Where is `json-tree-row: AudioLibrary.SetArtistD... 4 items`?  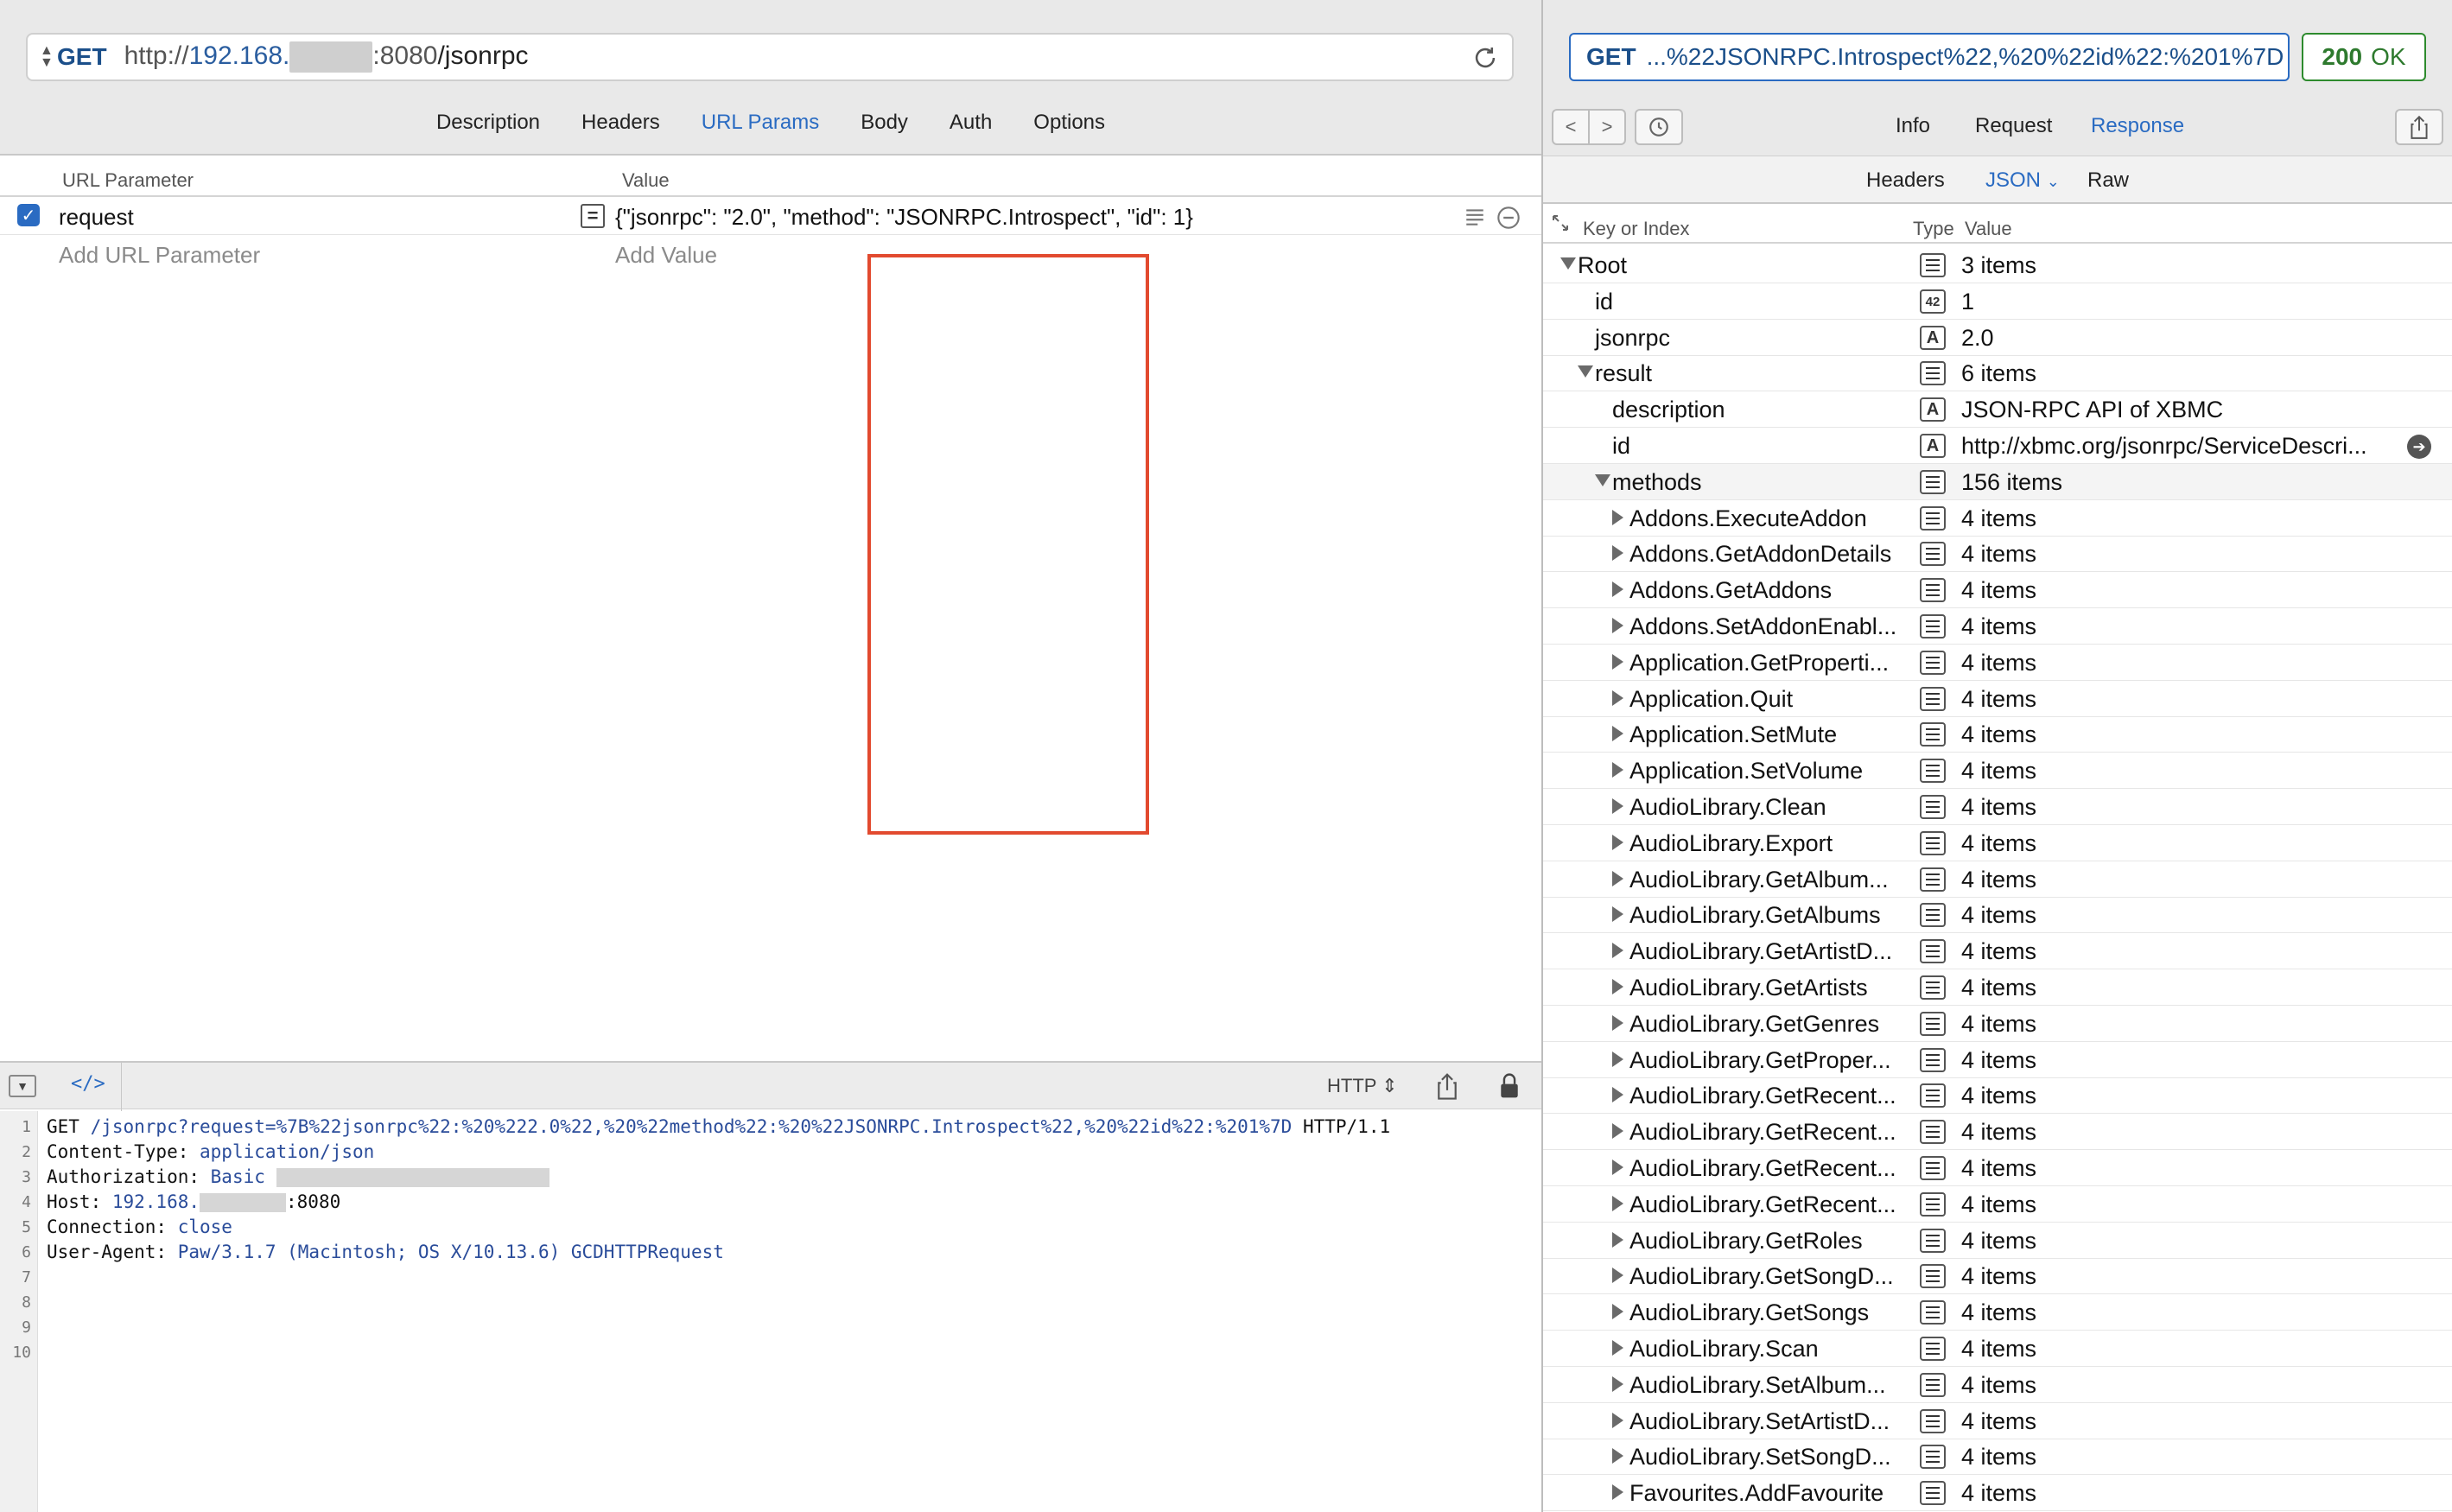 json-tree-row: AudioLibrary.SetArtistD... 4 items is located at coordinates (1998, 1421).